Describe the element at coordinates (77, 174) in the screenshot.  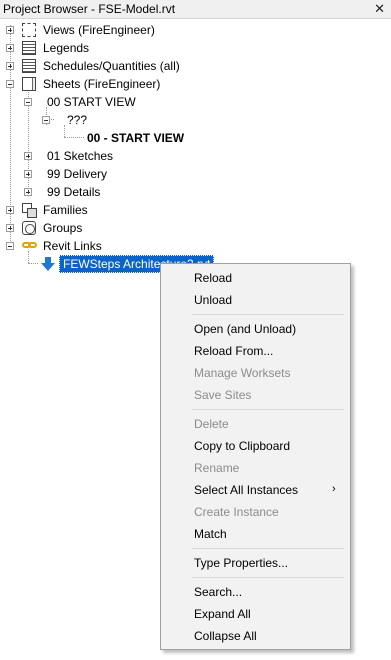
I see `tree-item-label: 99 Delivery` at that location.